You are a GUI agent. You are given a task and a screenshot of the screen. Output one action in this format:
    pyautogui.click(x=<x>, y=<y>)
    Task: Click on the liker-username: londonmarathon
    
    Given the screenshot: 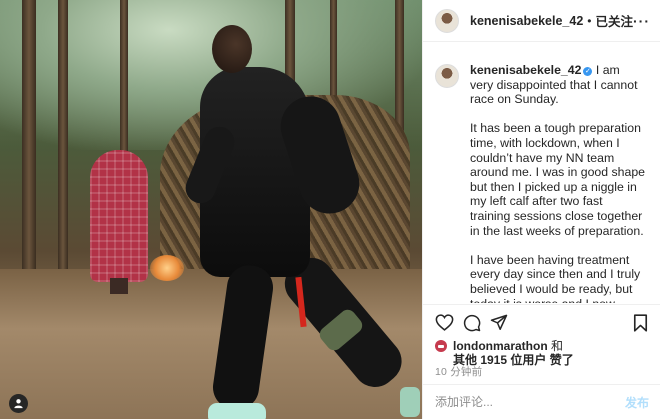 What is the action you would take?
    pyautogui.click(x=500, y=346)
    